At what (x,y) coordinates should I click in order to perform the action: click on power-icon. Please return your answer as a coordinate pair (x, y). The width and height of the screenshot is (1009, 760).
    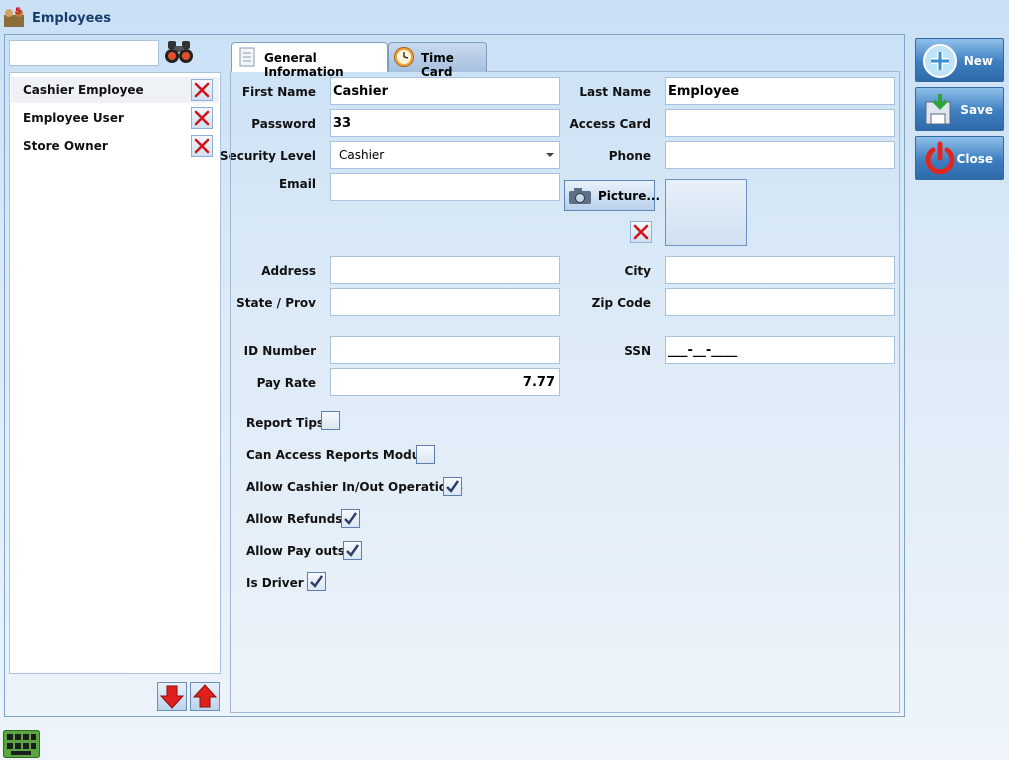
    Looking at the image, I should click on (940, 158).